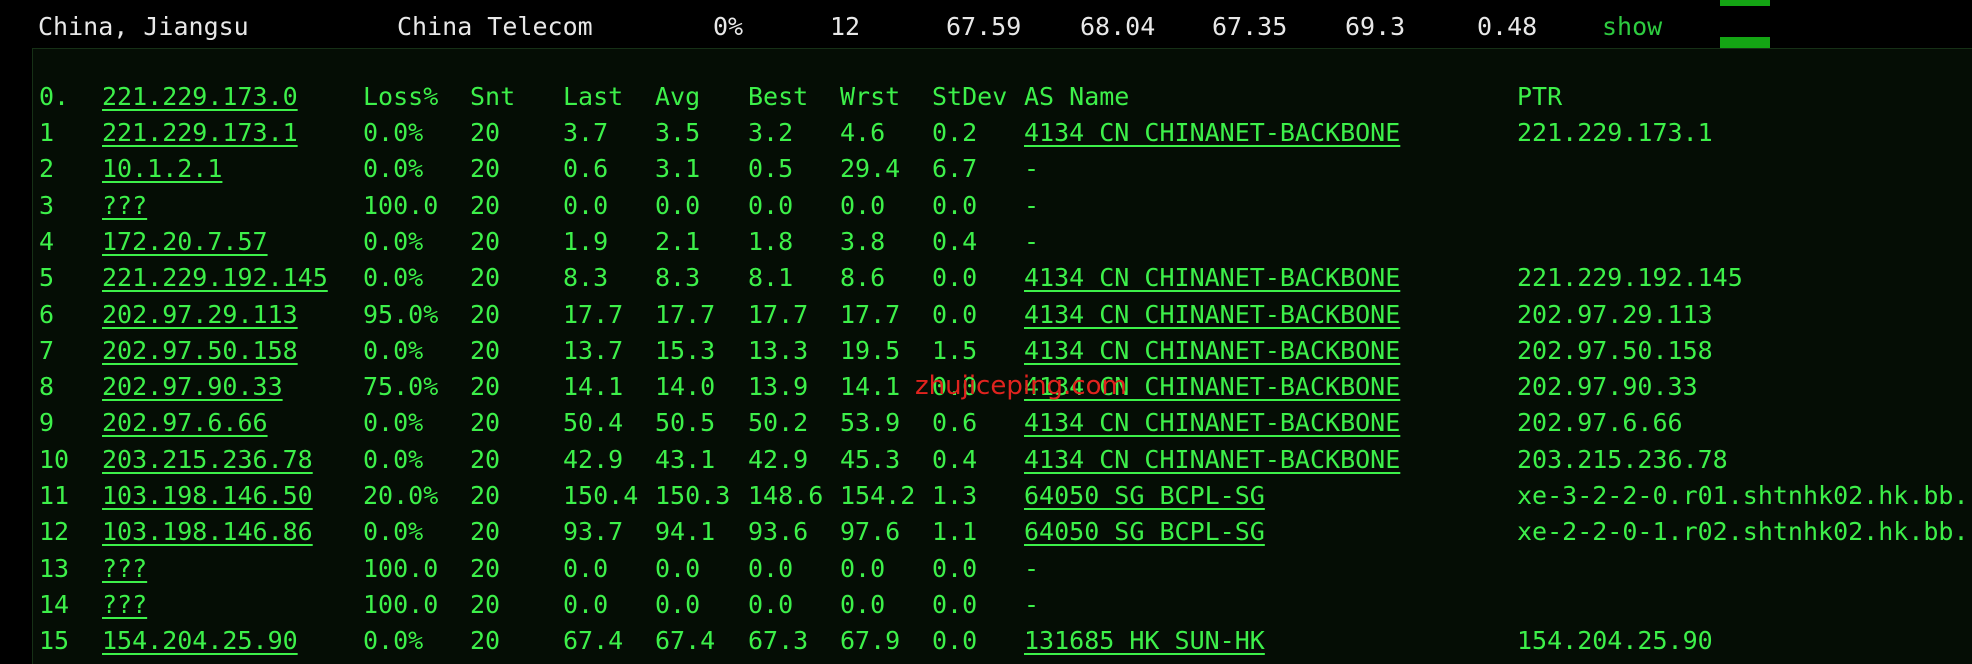 The width and height of the screenshot is (1972, 664). What do you see at coordinates (870, 96) in the screenshot?
I see `col-wrst-header: Wrst` at bounding box center [870, 96].